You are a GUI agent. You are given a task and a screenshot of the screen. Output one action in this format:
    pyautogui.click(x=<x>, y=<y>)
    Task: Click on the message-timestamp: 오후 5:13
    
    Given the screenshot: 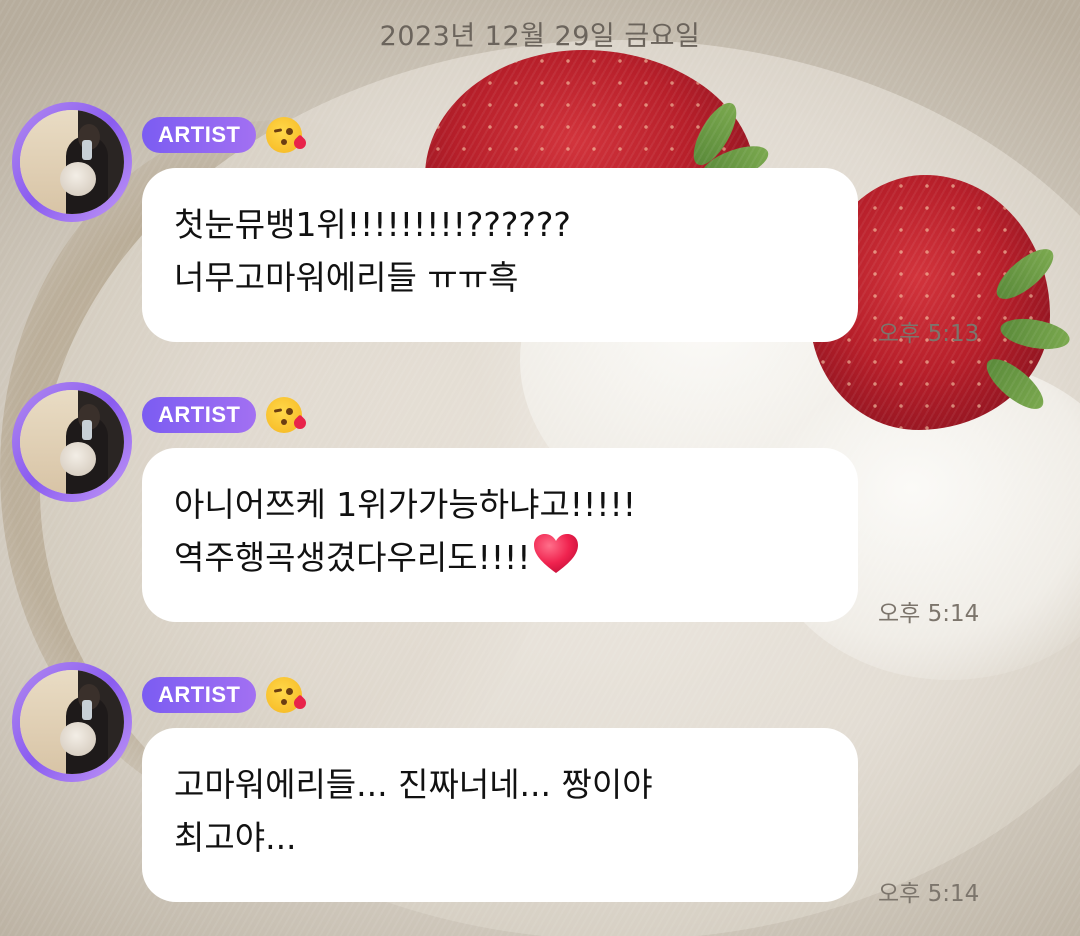 What is the action you would take?
    pyautogui.click(x=929, y=334)
    